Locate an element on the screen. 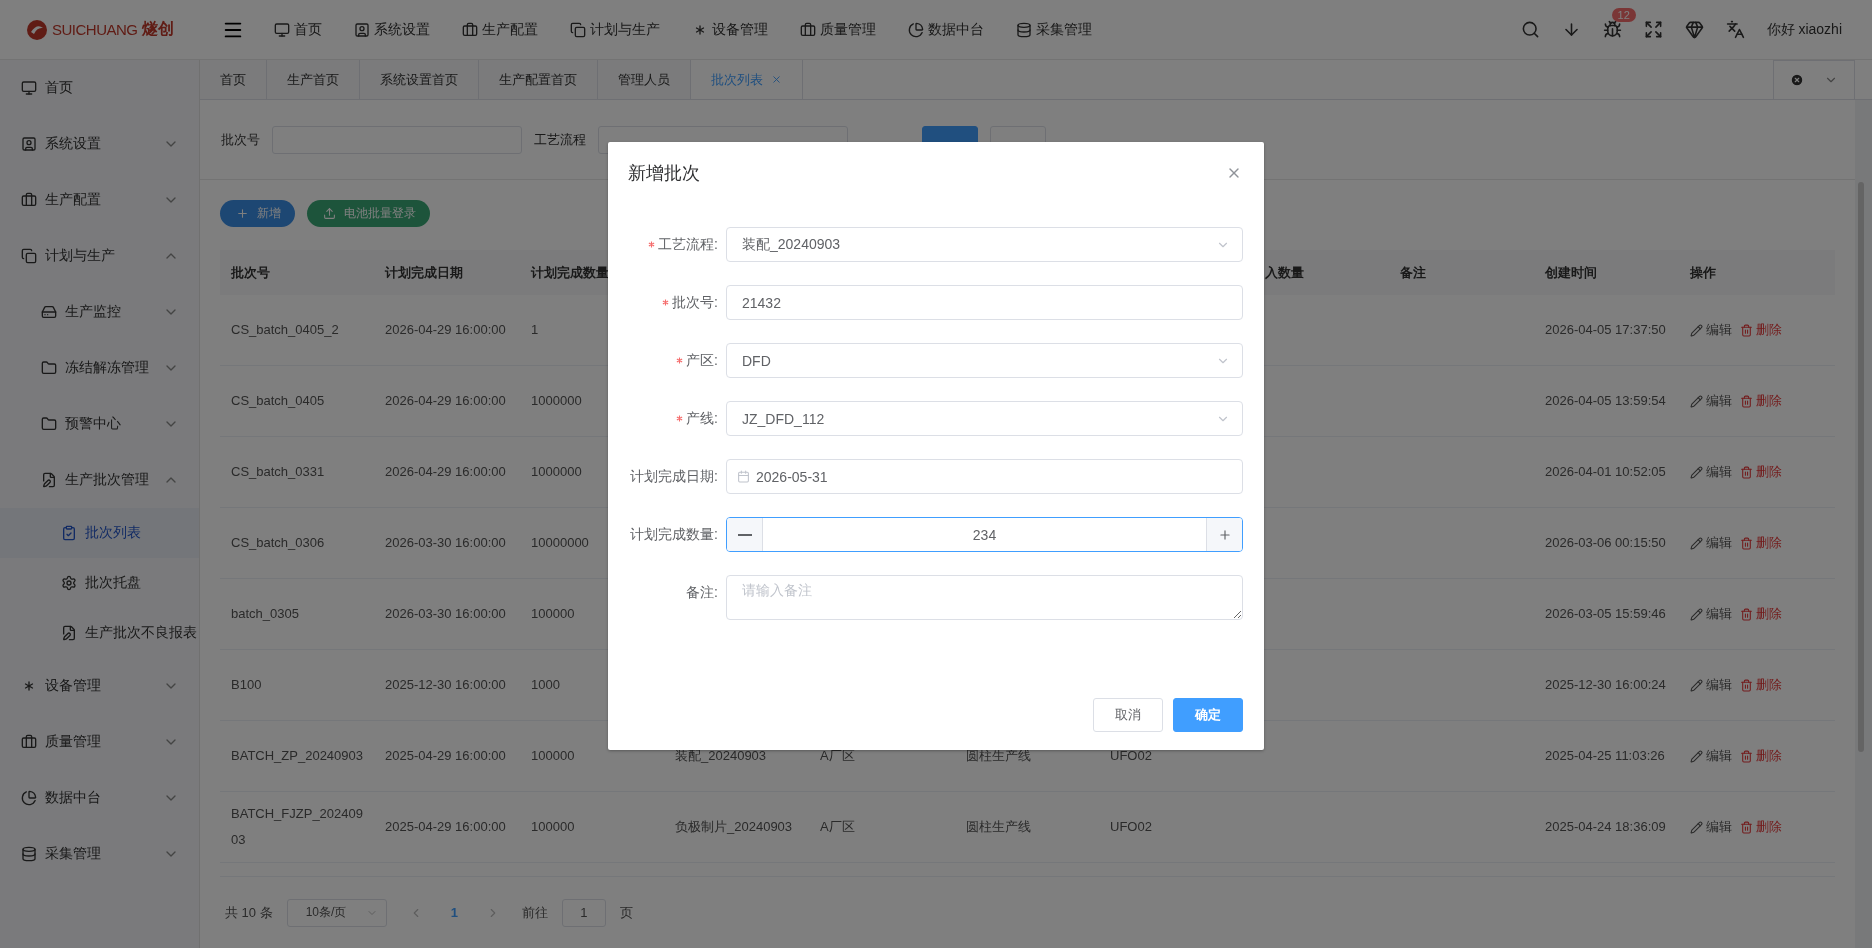 This screenshot has width=1872, height=948. confirm-button: 确定 is located at coordinates (1208, 715).